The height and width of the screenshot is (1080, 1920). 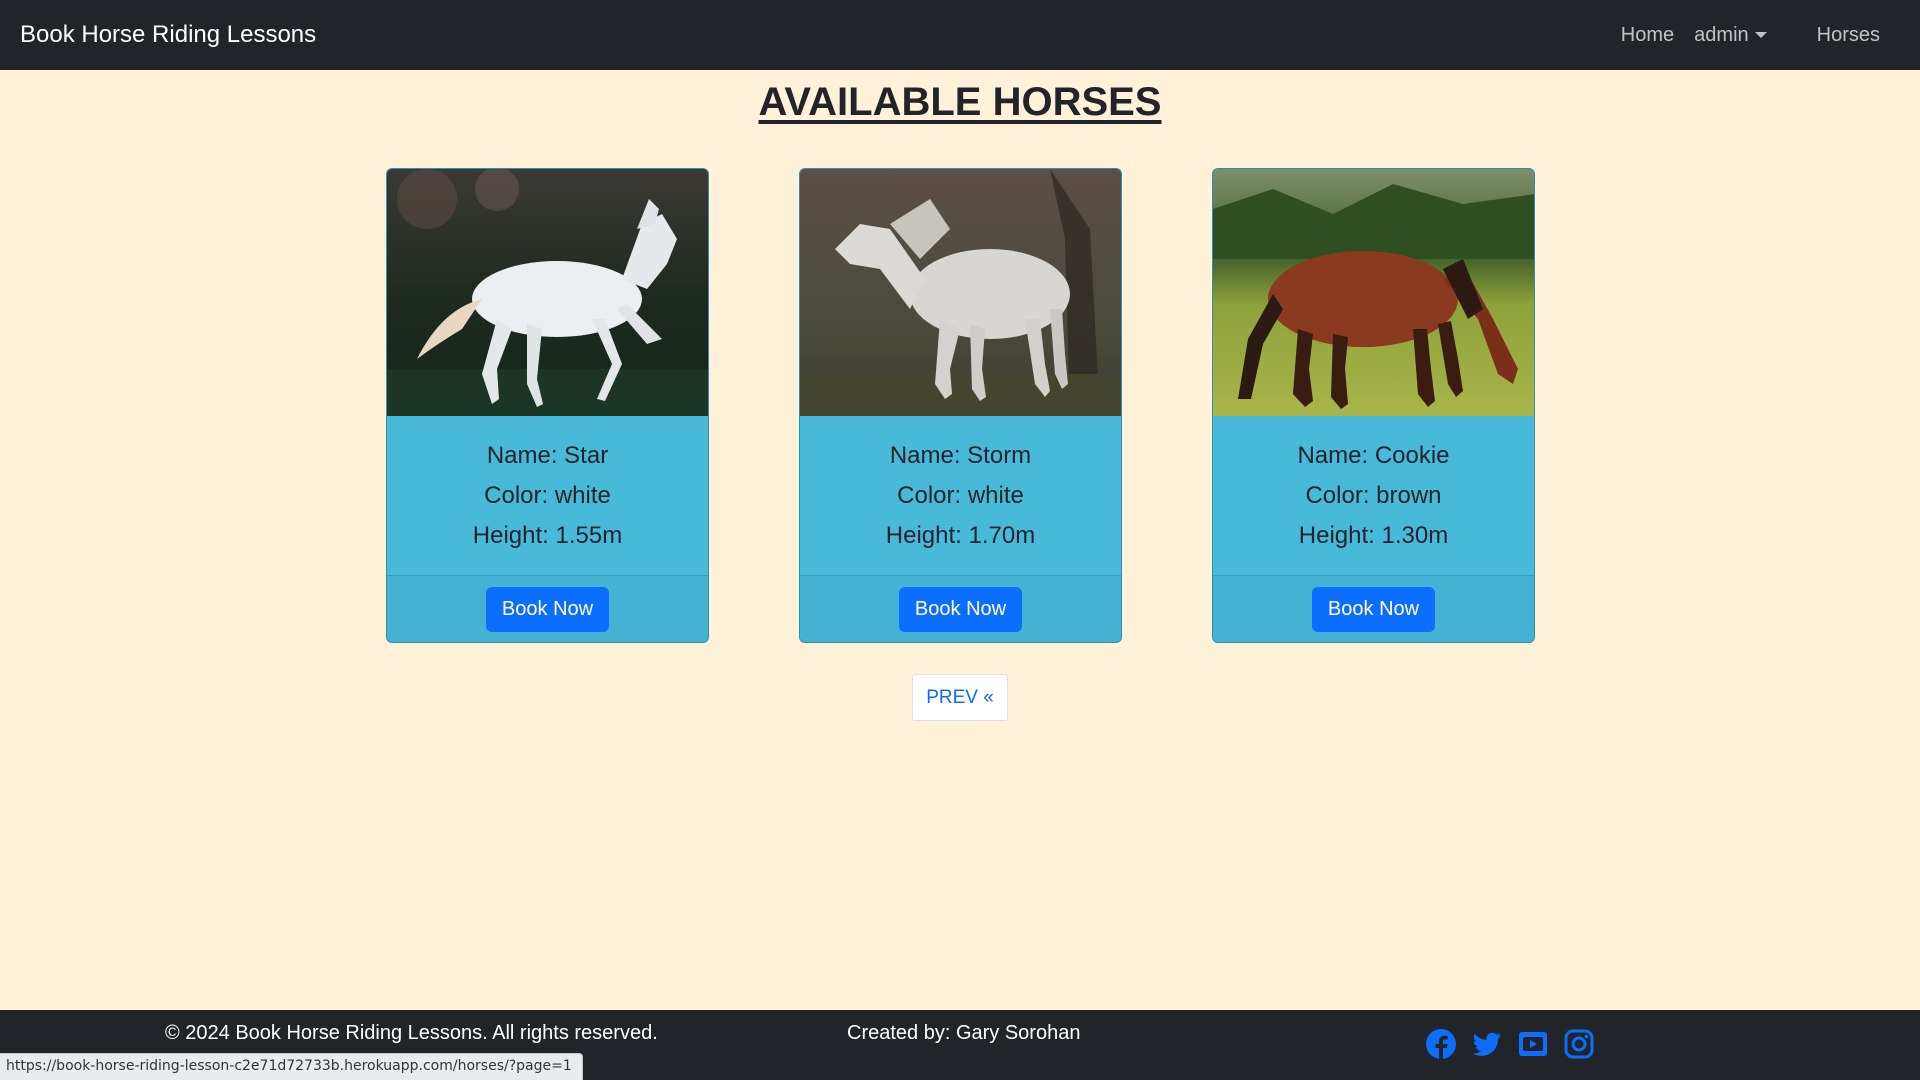 I want to click on horse-details: Name: Cookie Color: brown Height: 1.30m, so click(x=1373, y=495).